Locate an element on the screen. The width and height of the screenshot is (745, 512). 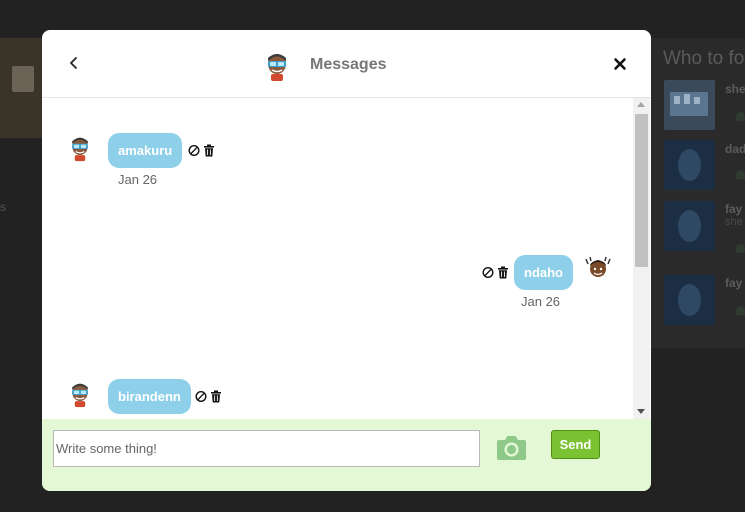
modal-header: Messages is located at coordinates (346, 64).